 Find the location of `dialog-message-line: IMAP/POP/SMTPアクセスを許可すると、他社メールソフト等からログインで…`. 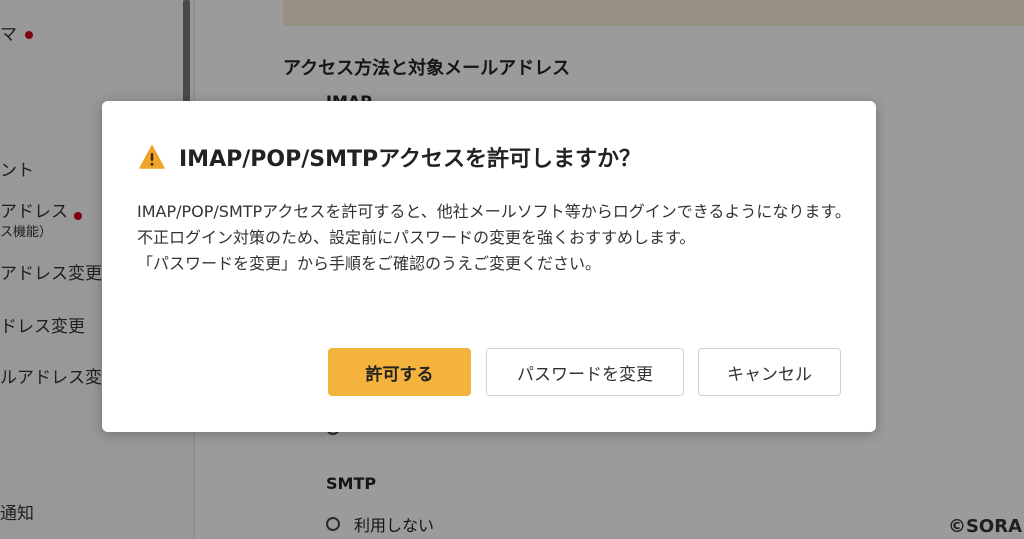

dialog-message-line: IMAP/POP/SMTPアクセスを許可すると、他社メールソフト等からログインで… is located at coordinates (494, 211).